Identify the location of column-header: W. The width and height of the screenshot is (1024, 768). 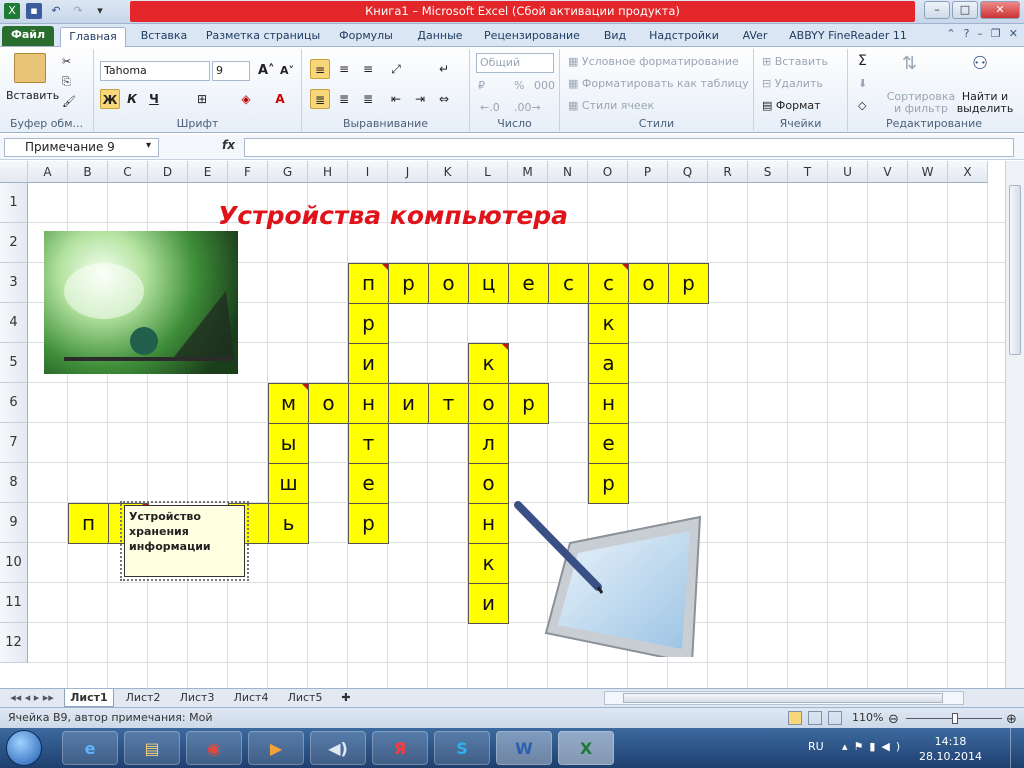
(928, 172).